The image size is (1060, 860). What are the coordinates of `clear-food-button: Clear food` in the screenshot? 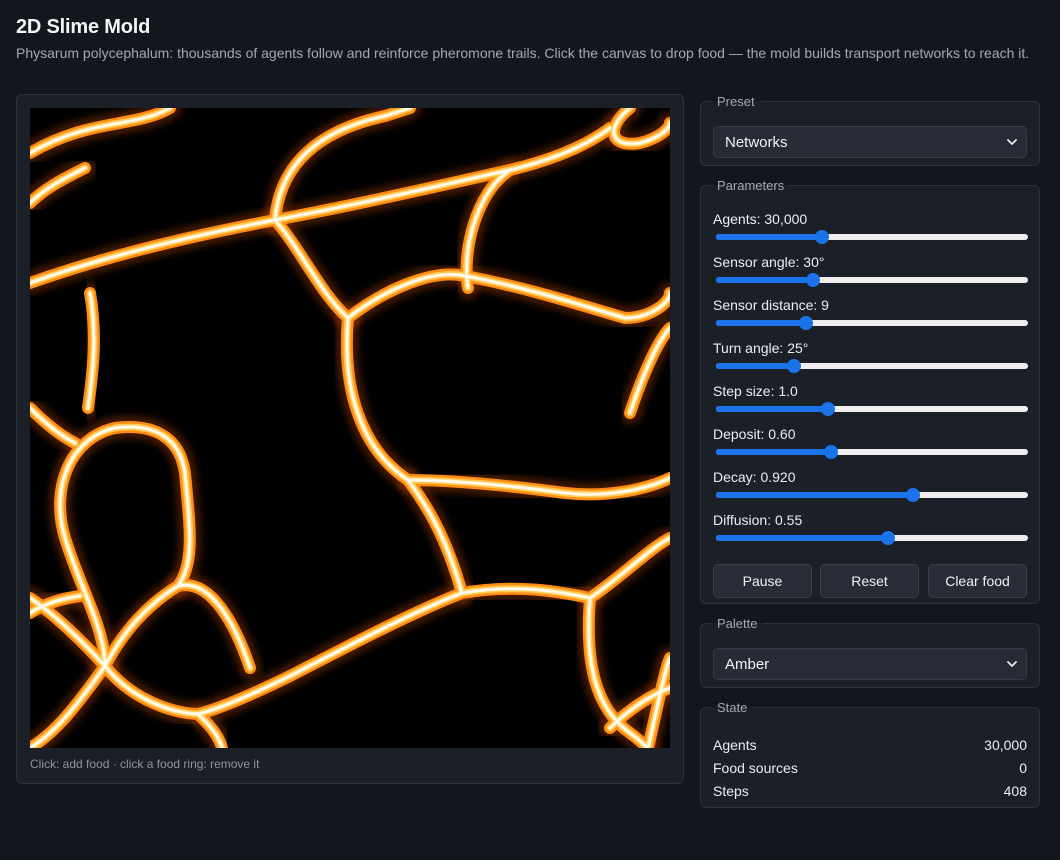 It's located at (977, 581).